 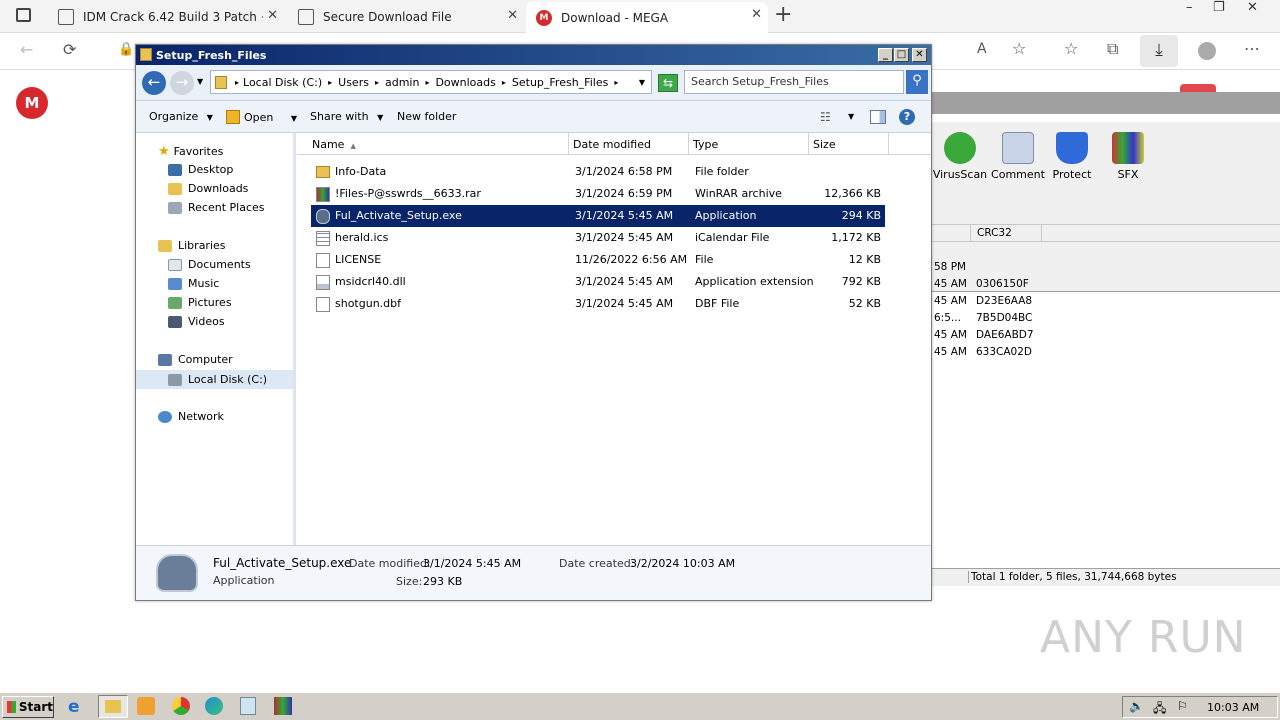 What do you see at coordinates (668, 83) in the screenshot?
I see `refresh-button: ⇆` at bounding box center [668, 83].